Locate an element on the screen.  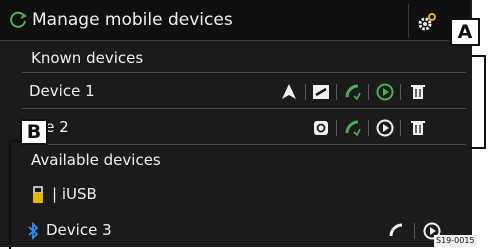
gear-icon is located at coordinates (427, 22).